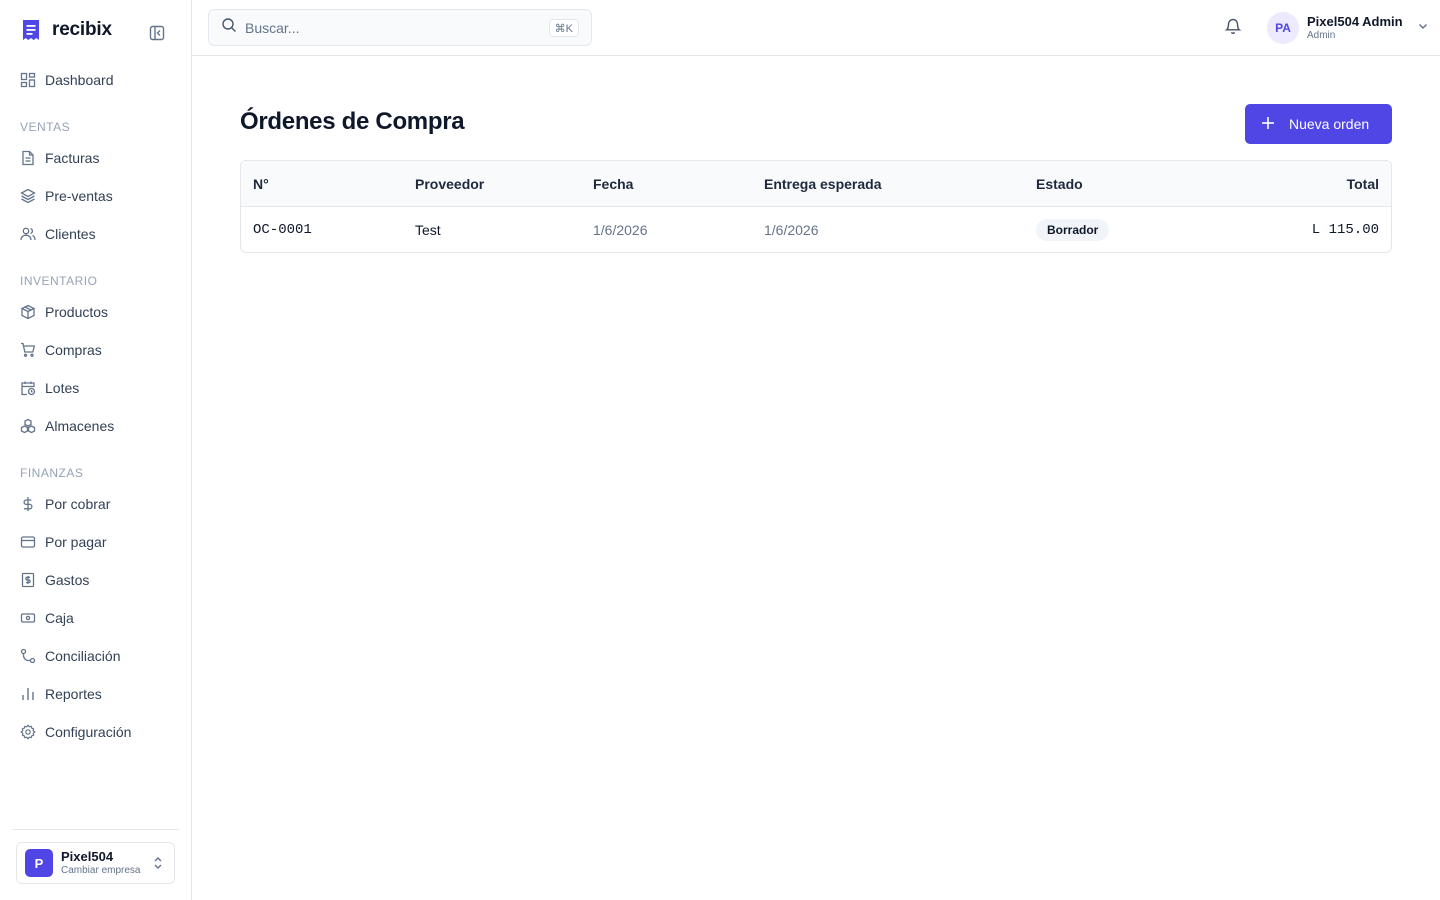  Describe the element at coordinates (28, 580) in the screenshot. I see `receipt-dollar-icon` at that location.